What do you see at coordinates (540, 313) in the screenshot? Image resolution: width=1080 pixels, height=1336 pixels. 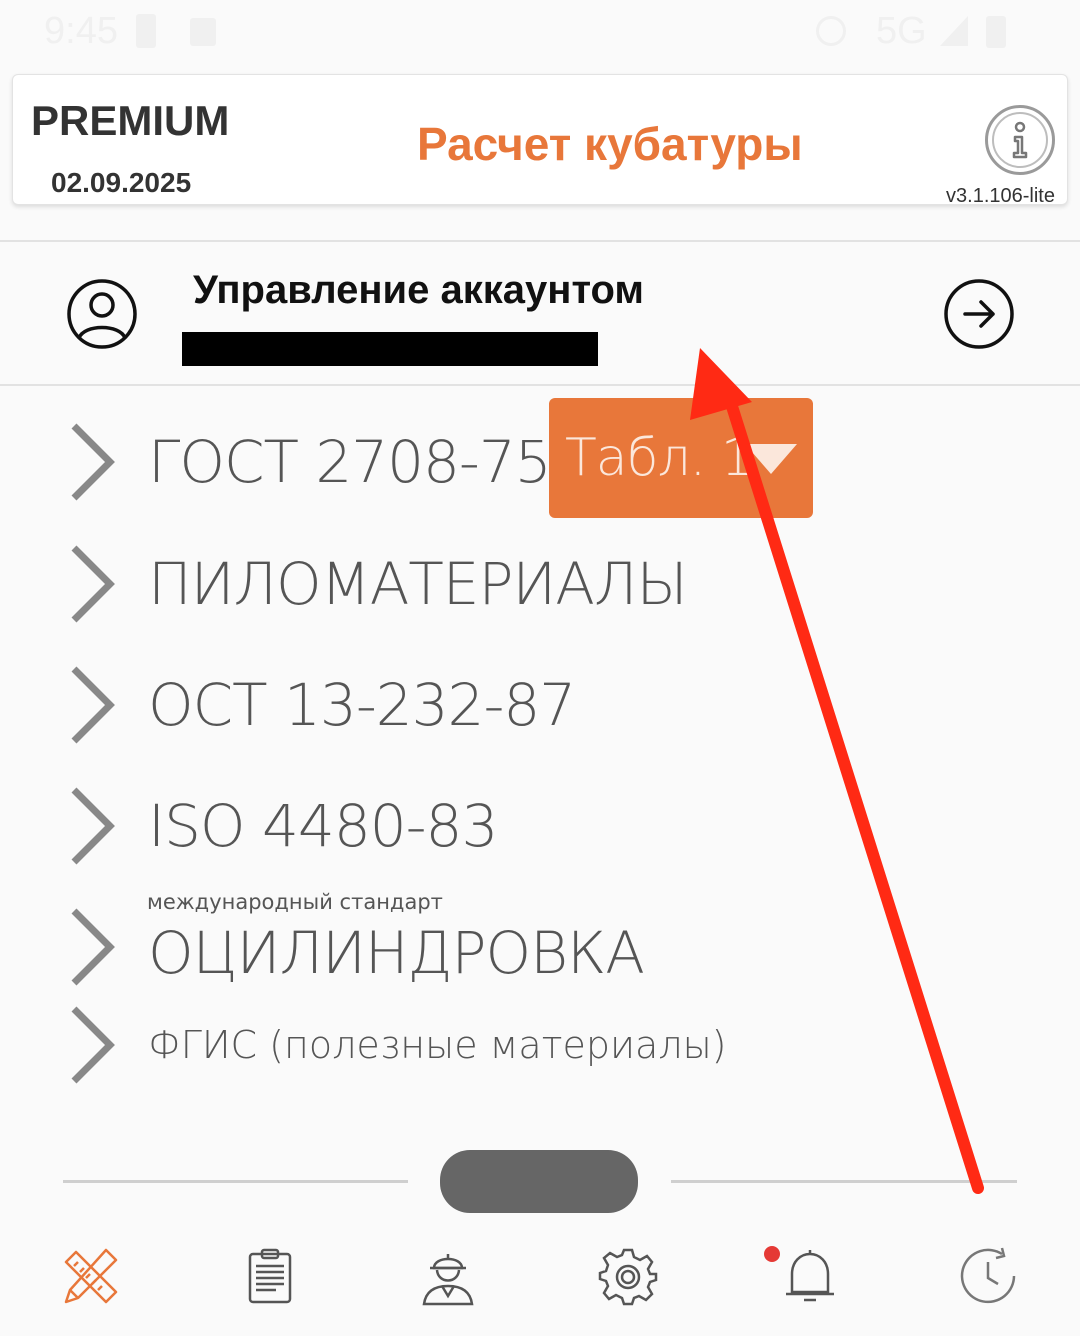 I see `account-management-row: Управление аккаунтом` at bounding box center [540, 313].